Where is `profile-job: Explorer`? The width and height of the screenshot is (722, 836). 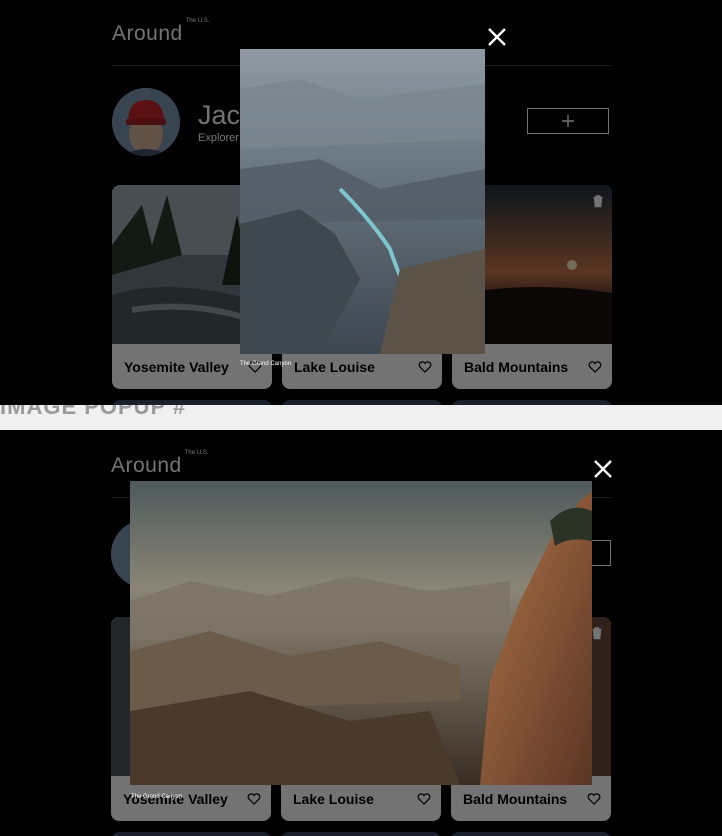
profile-job: Explorer is located at coordinates (218, 138).